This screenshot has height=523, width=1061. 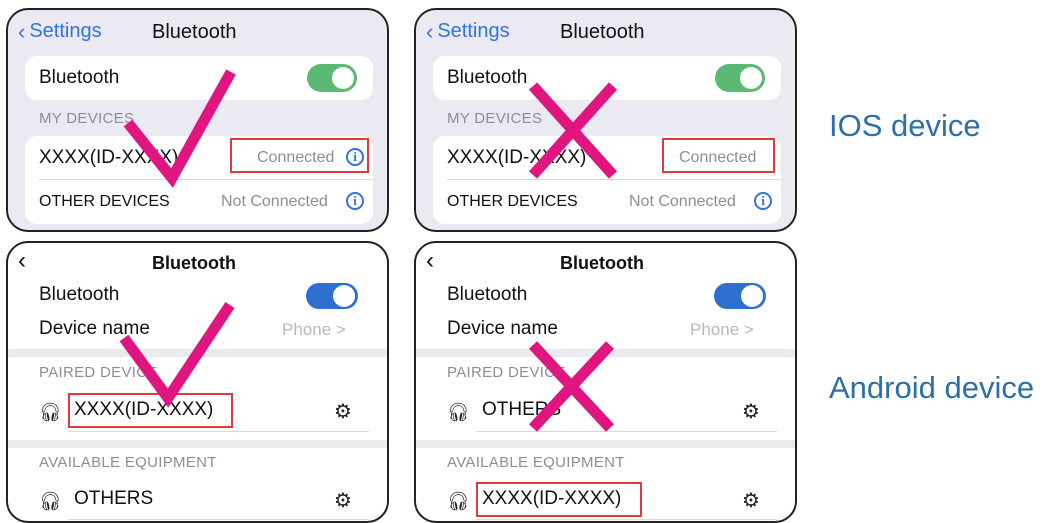 What do you see at coordinates (932, 387) in the screenshot?
I see `android-caption: Android device` at bounding box center [932, 387].